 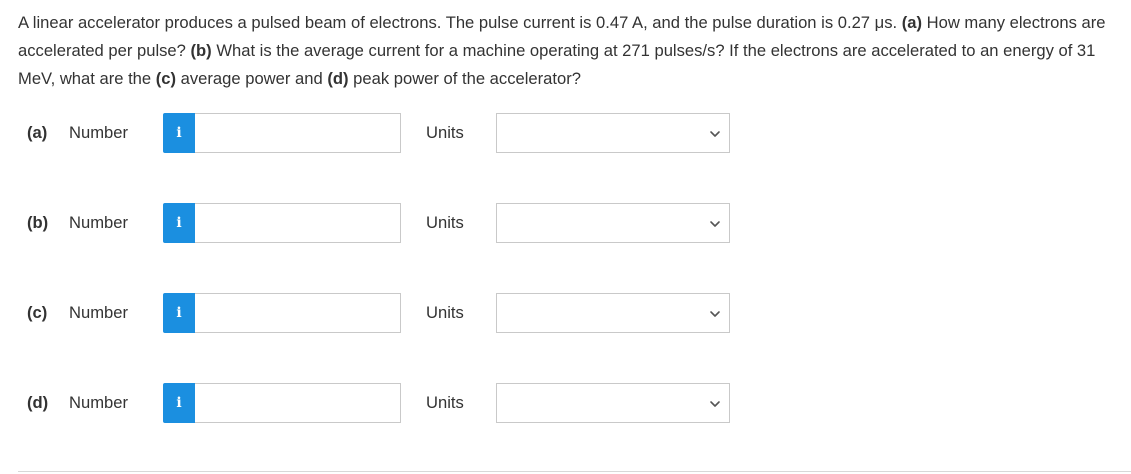 I want to click on number-input-a, so click(x=298, y=133).